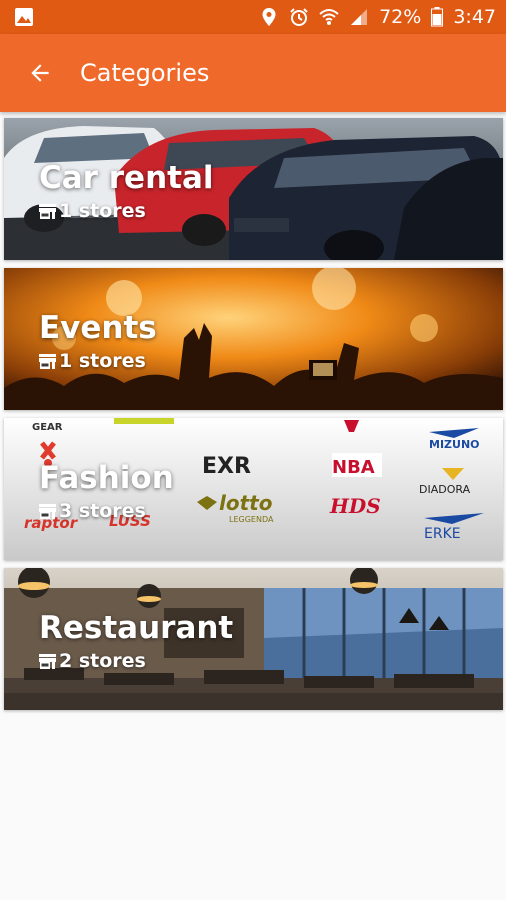 The width and height of the screenshot is (506, 900). What do you see at coordinates (445, 489) in the screenshot?
I see `logo-text: DIADORA` at bounding box center [445, 489].